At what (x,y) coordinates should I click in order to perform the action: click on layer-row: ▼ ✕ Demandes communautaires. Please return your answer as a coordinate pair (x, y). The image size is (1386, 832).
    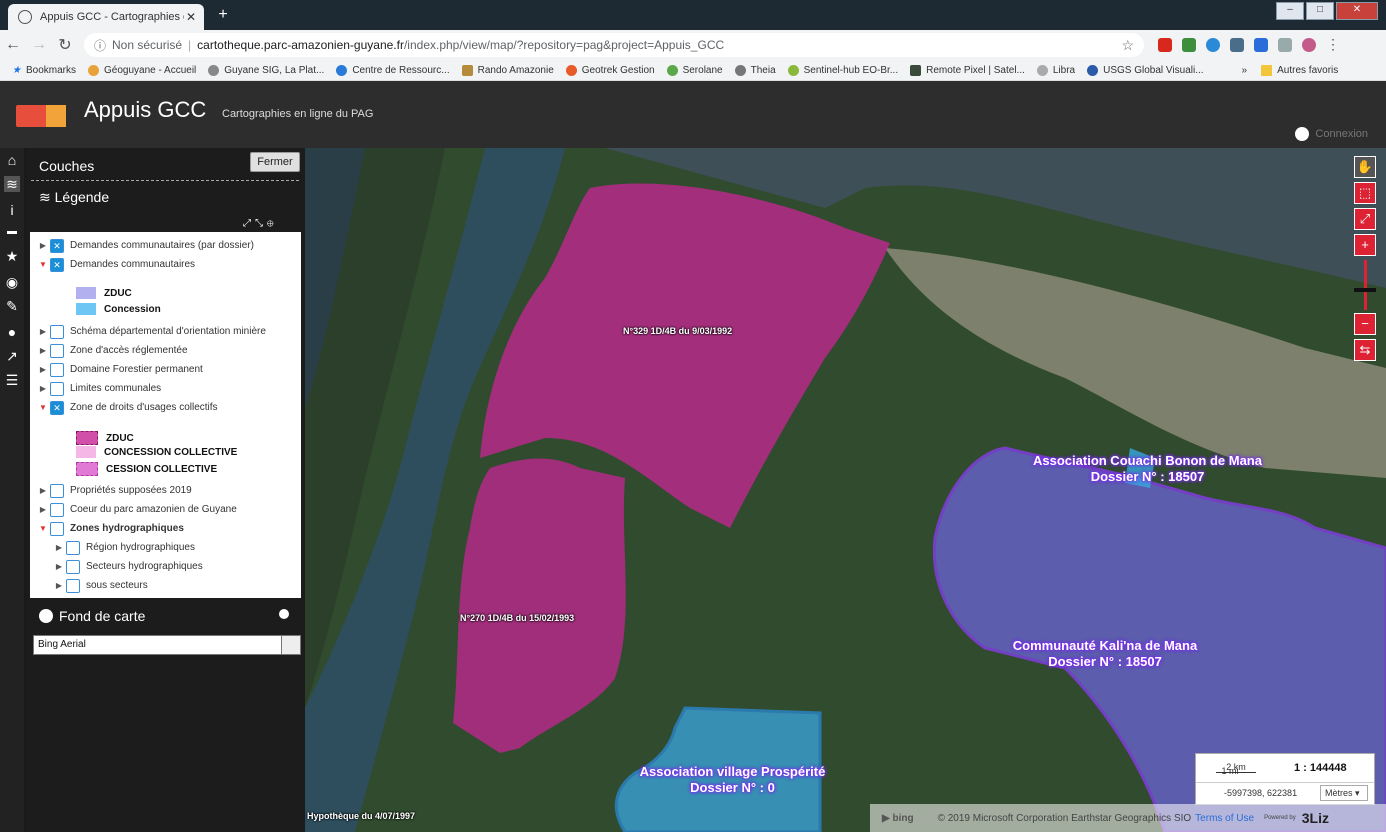
    Looking at the image, I should click on (116, 264).